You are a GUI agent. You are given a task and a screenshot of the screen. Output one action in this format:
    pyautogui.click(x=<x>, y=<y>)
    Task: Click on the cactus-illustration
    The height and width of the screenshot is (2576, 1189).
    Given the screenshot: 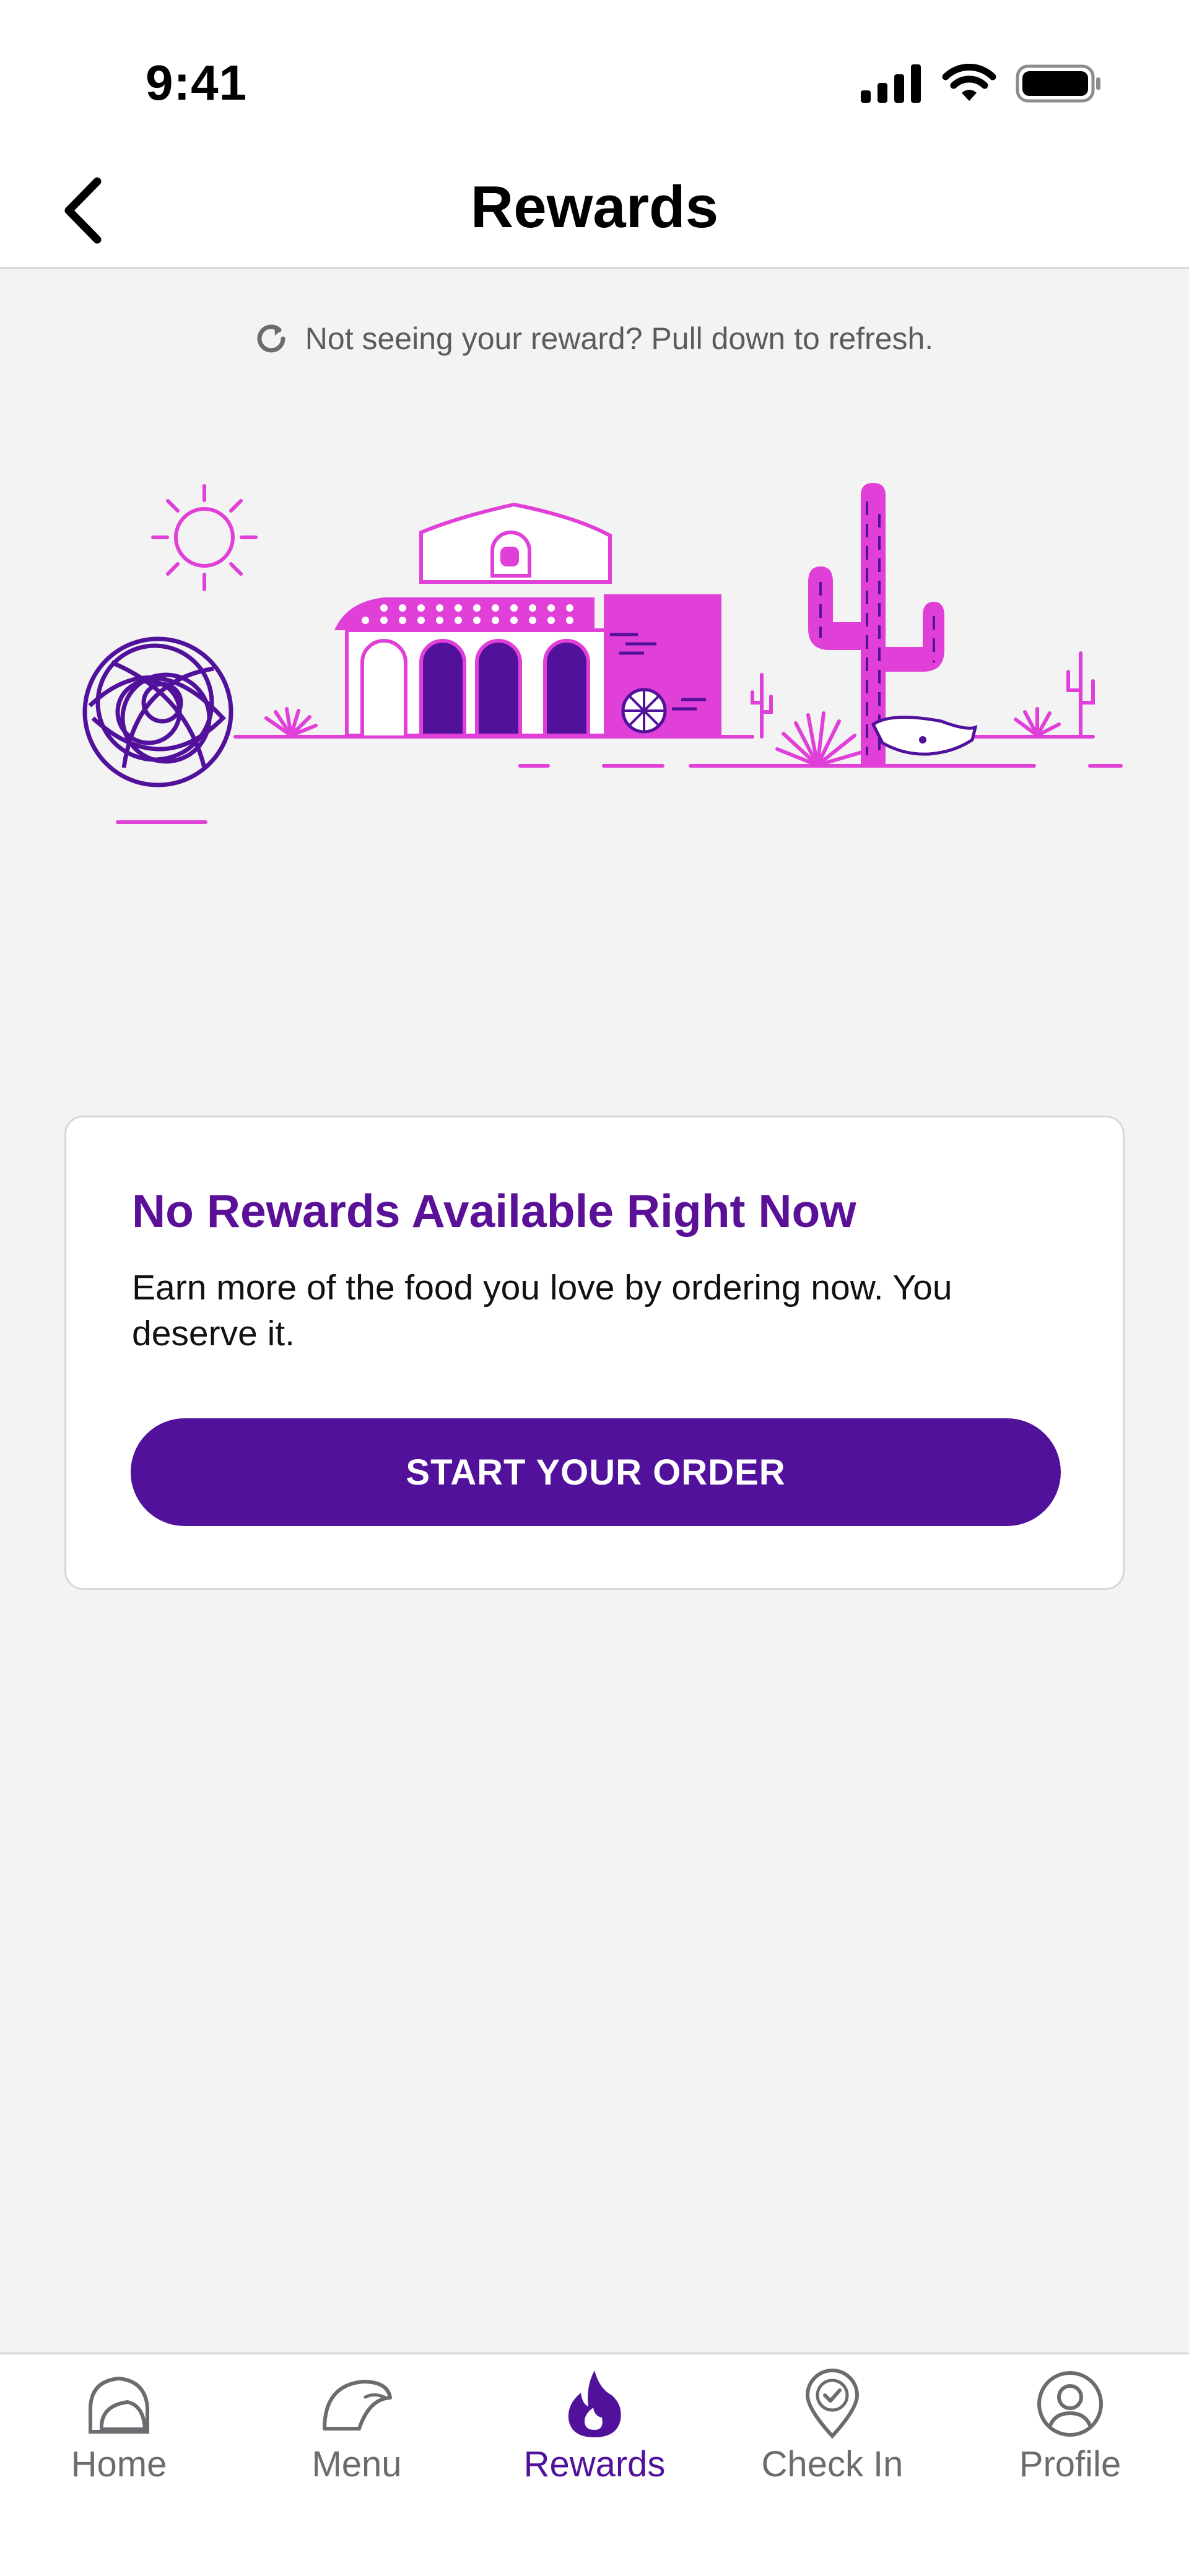 What is the action you would take?
    pyautogui.click(x=893, y=624)
    